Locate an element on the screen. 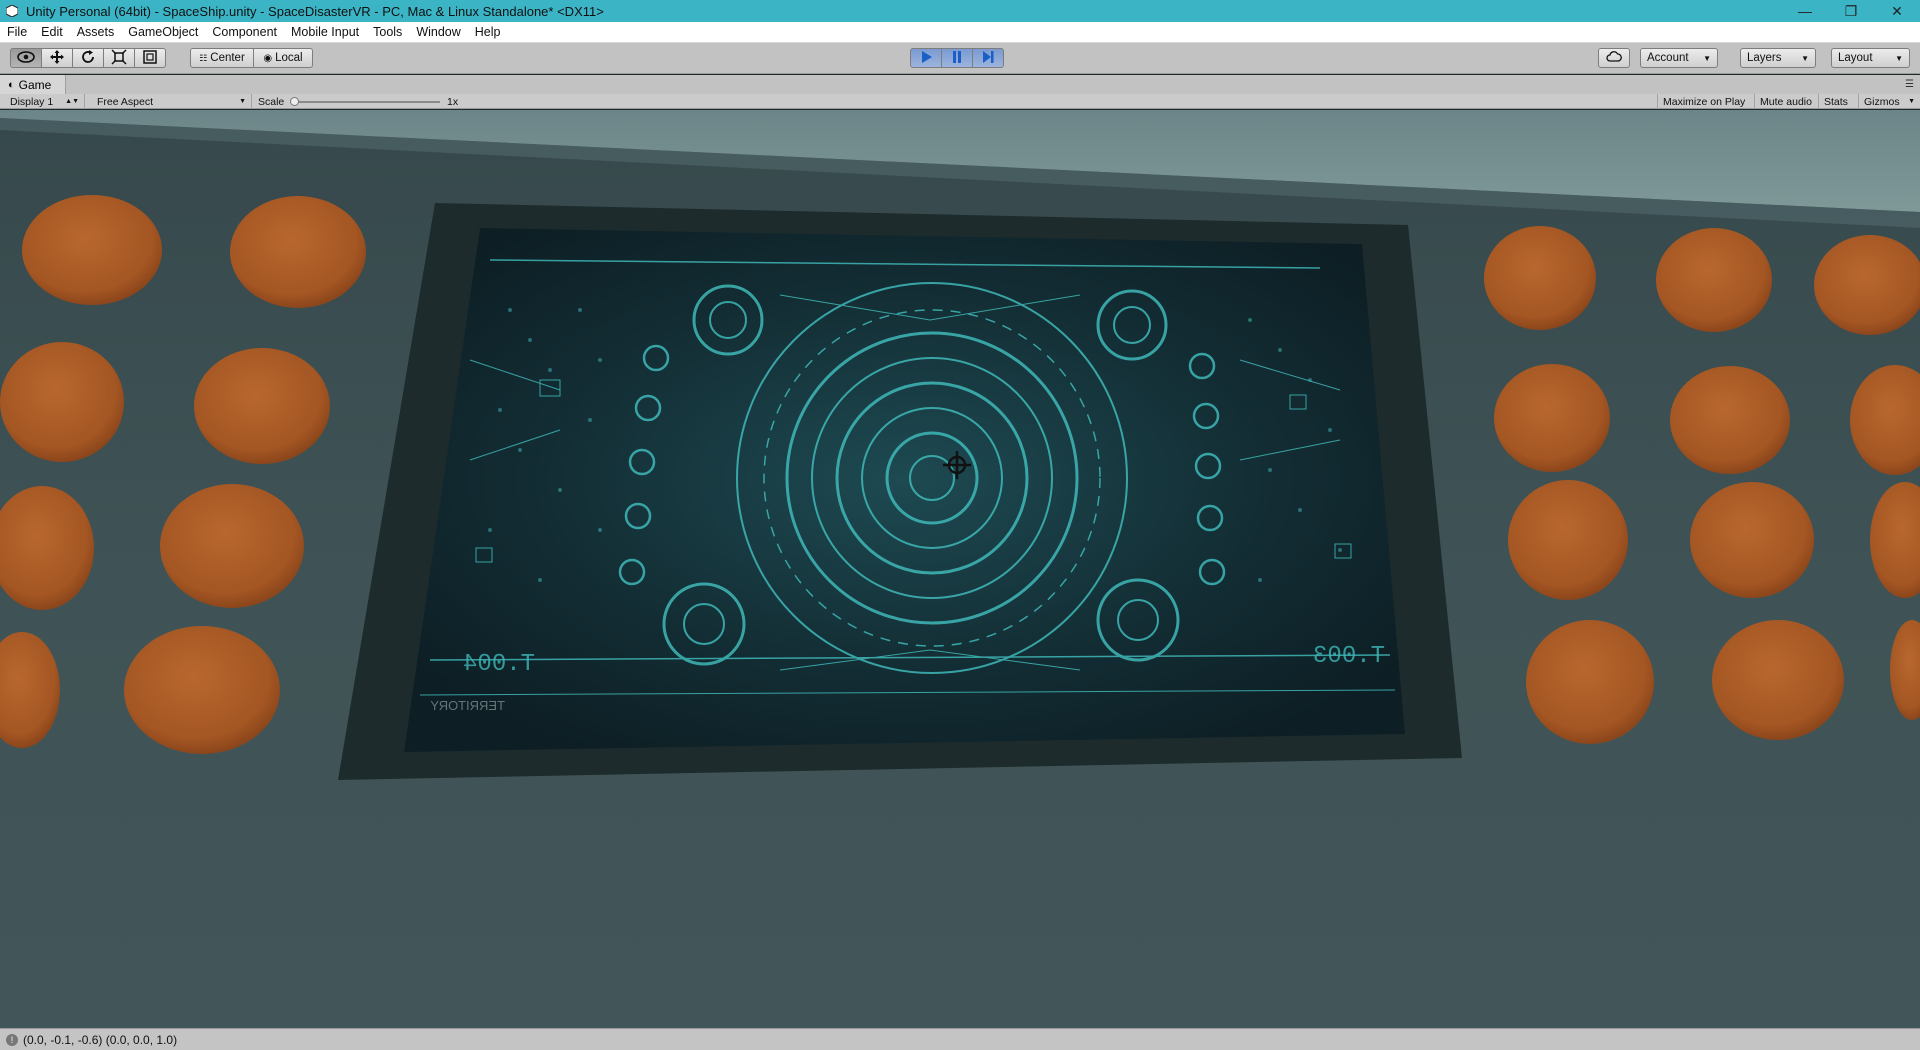  scale-icon is located at coordinates (119, 58).